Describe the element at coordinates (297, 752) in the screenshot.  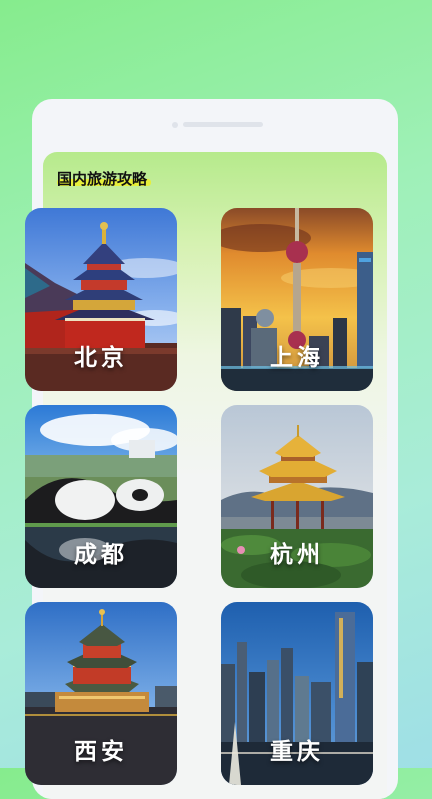
I see `city-name-chongqing: 重庆` at that location.